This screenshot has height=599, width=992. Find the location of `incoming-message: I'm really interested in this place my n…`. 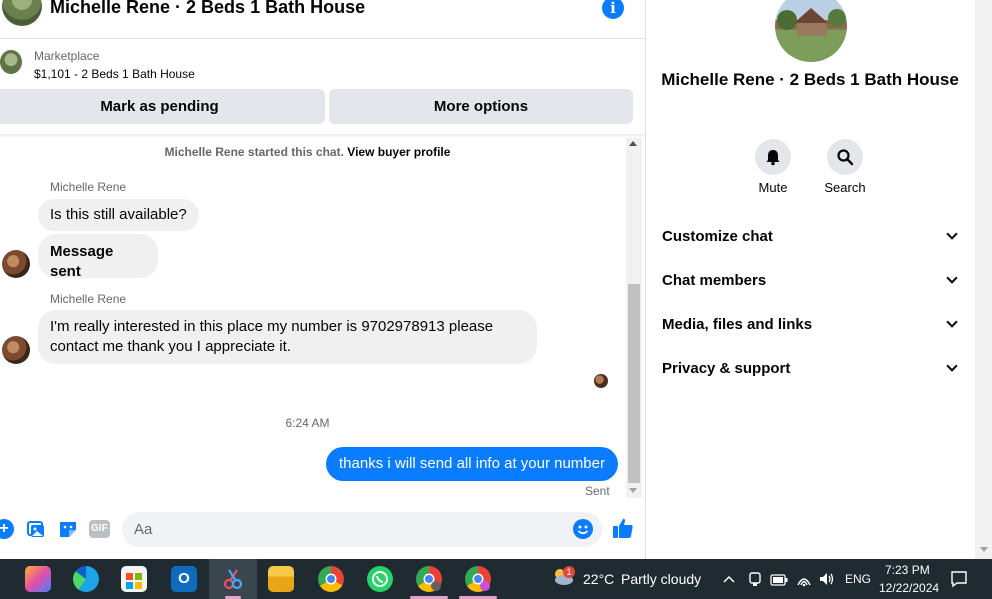

incoming-message: I'm really interested in this place my n… is located at coordinates (287, 337).